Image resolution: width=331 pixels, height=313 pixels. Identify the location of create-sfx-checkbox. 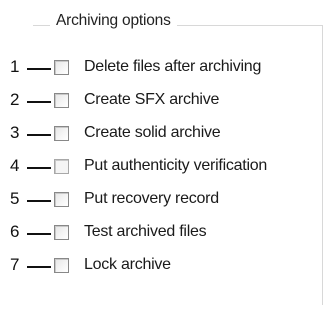
(61, 100).